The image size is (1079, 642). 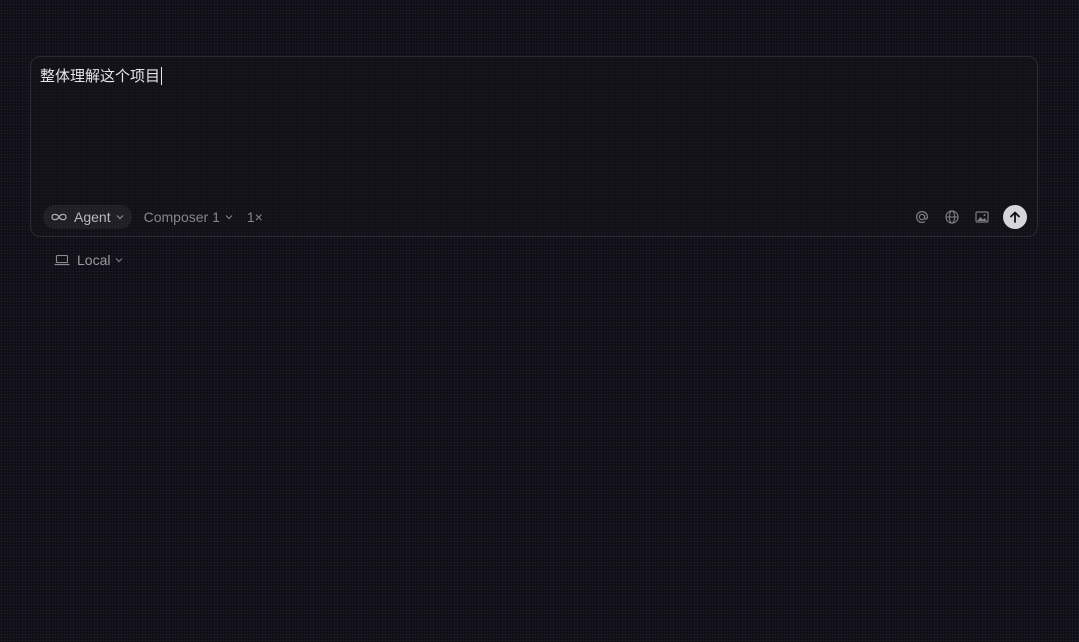 I want to click on image-icon, so click(x=982, y=217).